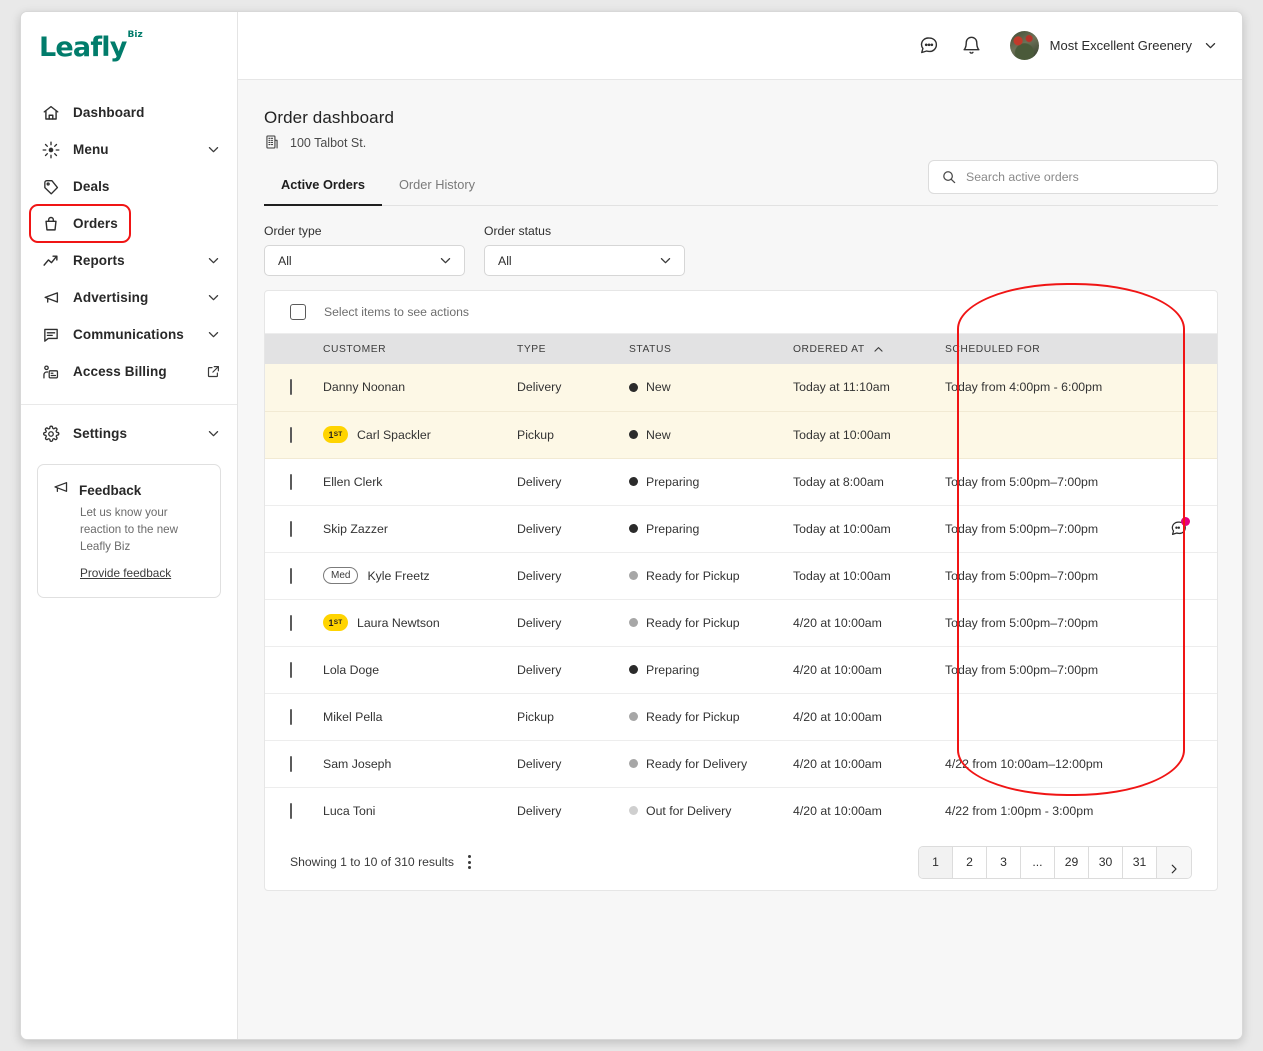  I want to click on pagination: 1 2 3... 29 30 31, so click(1055, 862).